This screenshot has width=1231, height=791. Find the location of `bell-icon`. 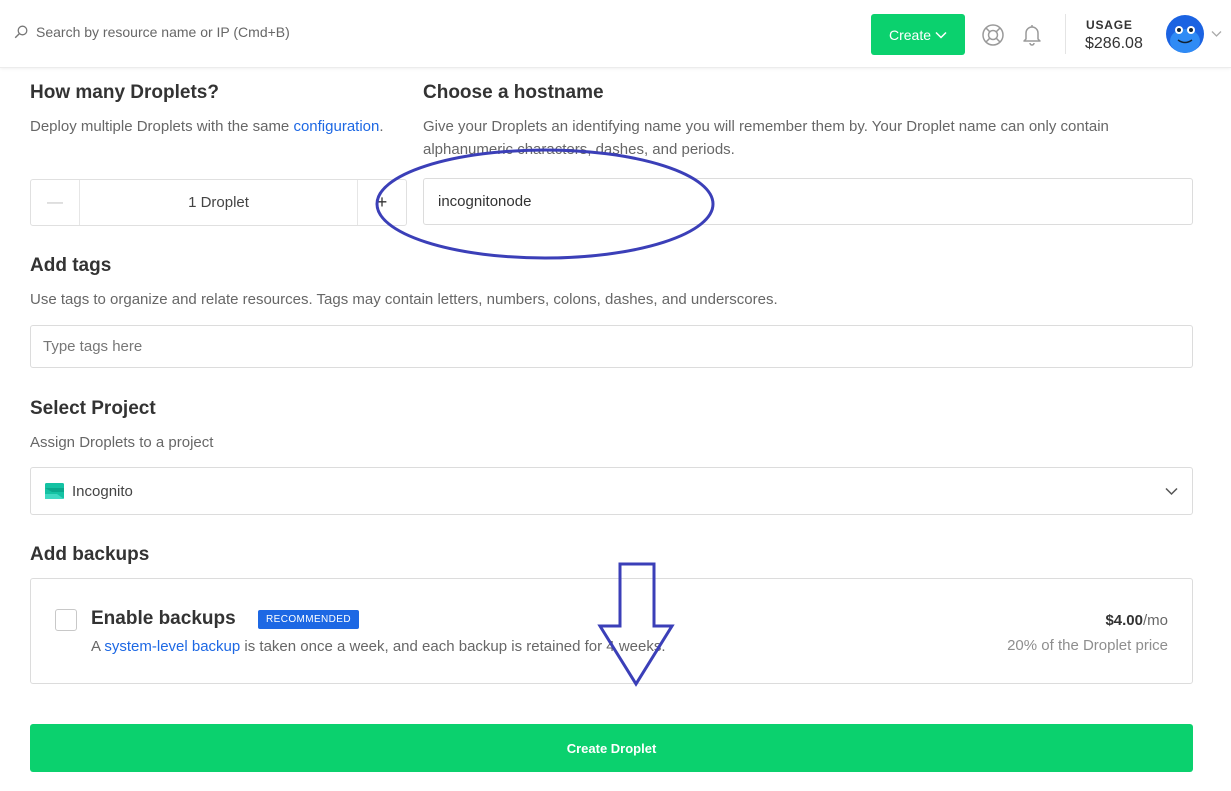

bell-icon is located at coordinates (1032, 34).